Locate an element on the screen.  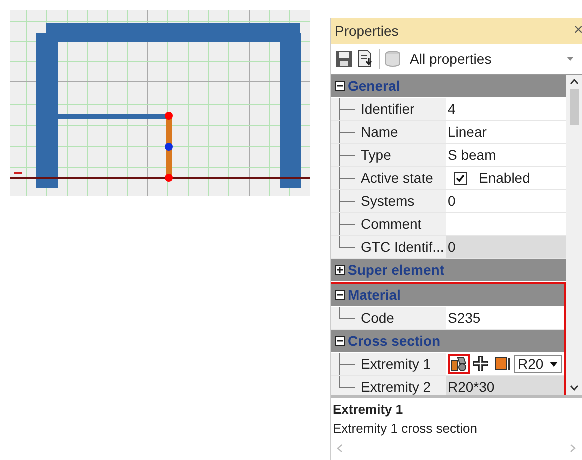
section-tool-icon is located at coordinates (459, 364).